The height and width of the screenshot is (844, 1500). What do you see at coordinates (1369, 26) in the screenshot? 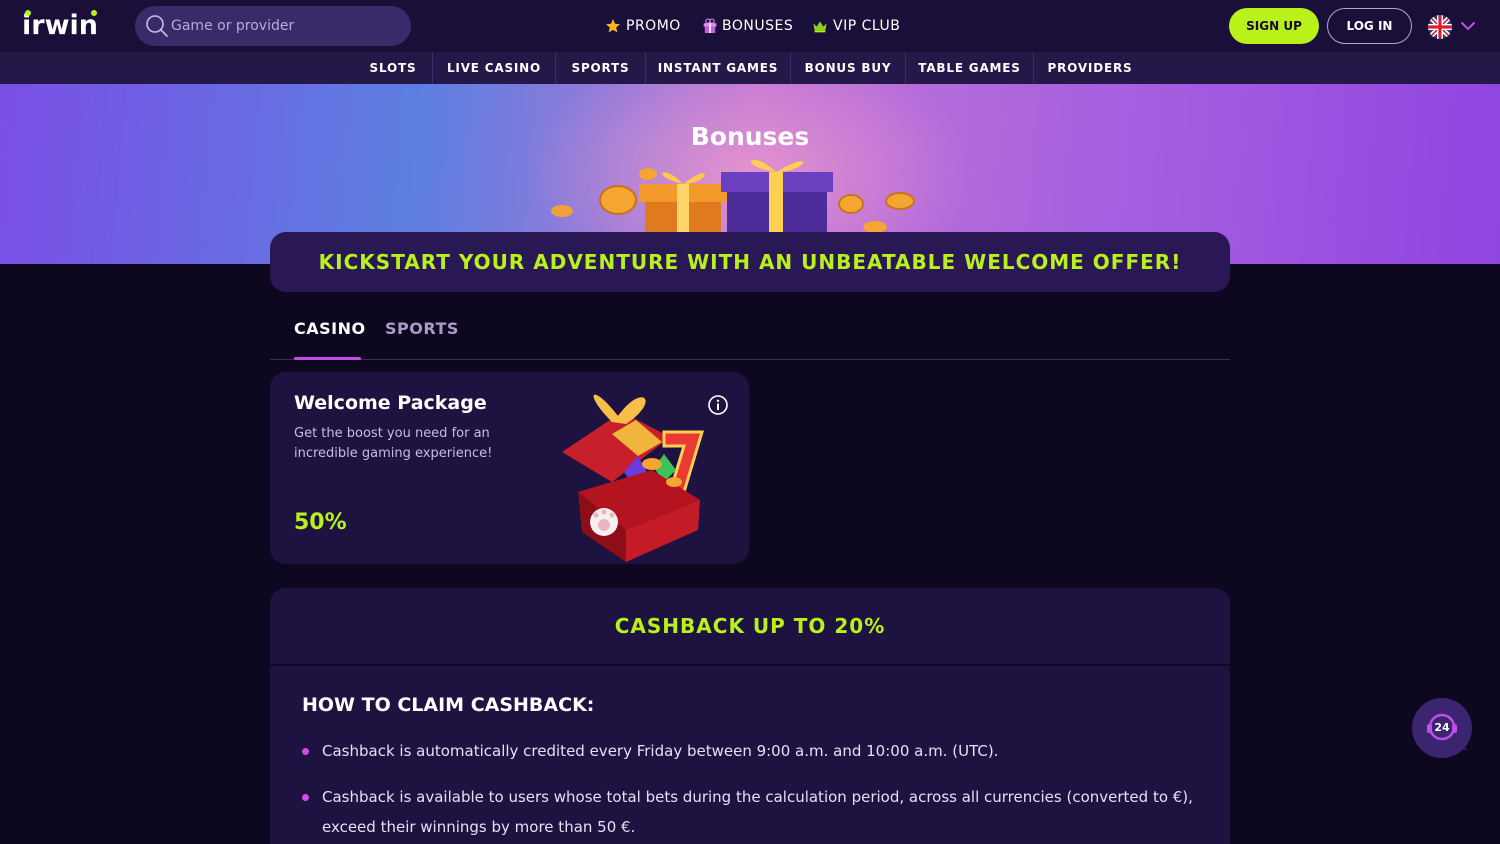
I see `log-in-button: LOG IN` at bounding box center [1369, 26].